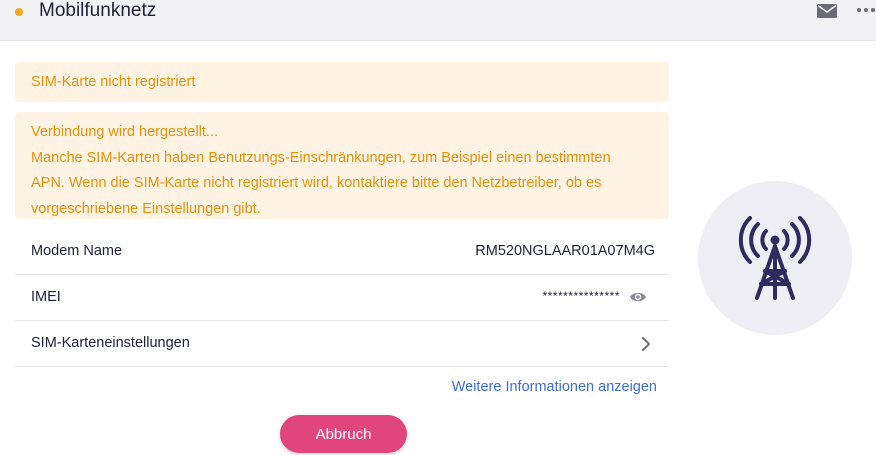  I want to click on modem-name-row: Modem Name RM520NGLAAR01A07M4G, so click(342, 252).